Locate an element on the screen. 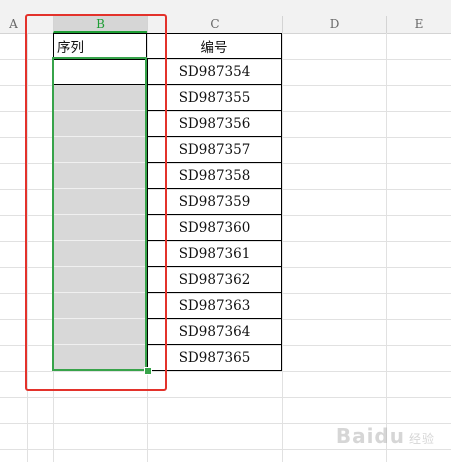  column-header-b: B is located at coordinates (100, 24).